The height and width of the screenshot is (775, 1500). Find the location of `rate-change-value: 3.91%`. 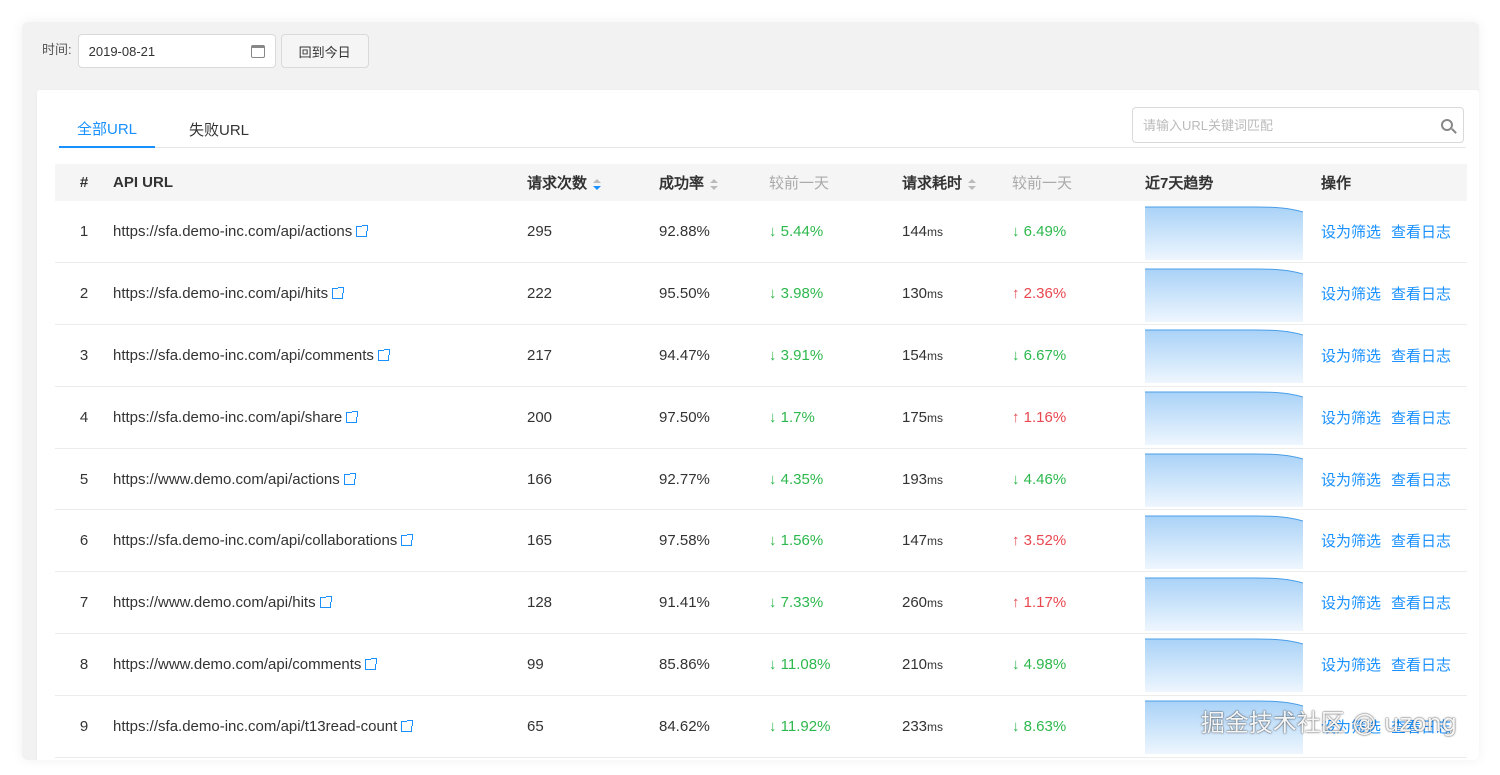

rate-change-value: 3.91% is located at coordinates (802, 355).